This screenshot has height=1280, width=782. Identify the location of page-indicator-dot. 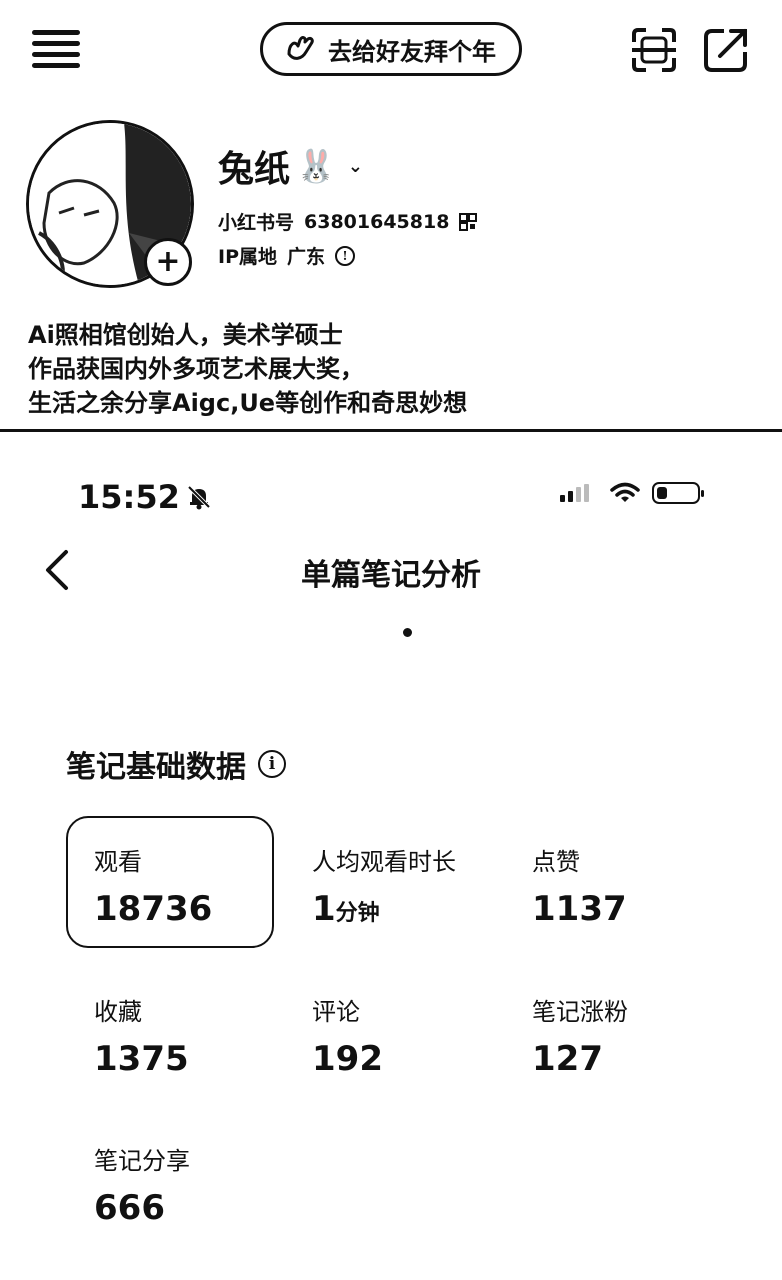
(407, 632).